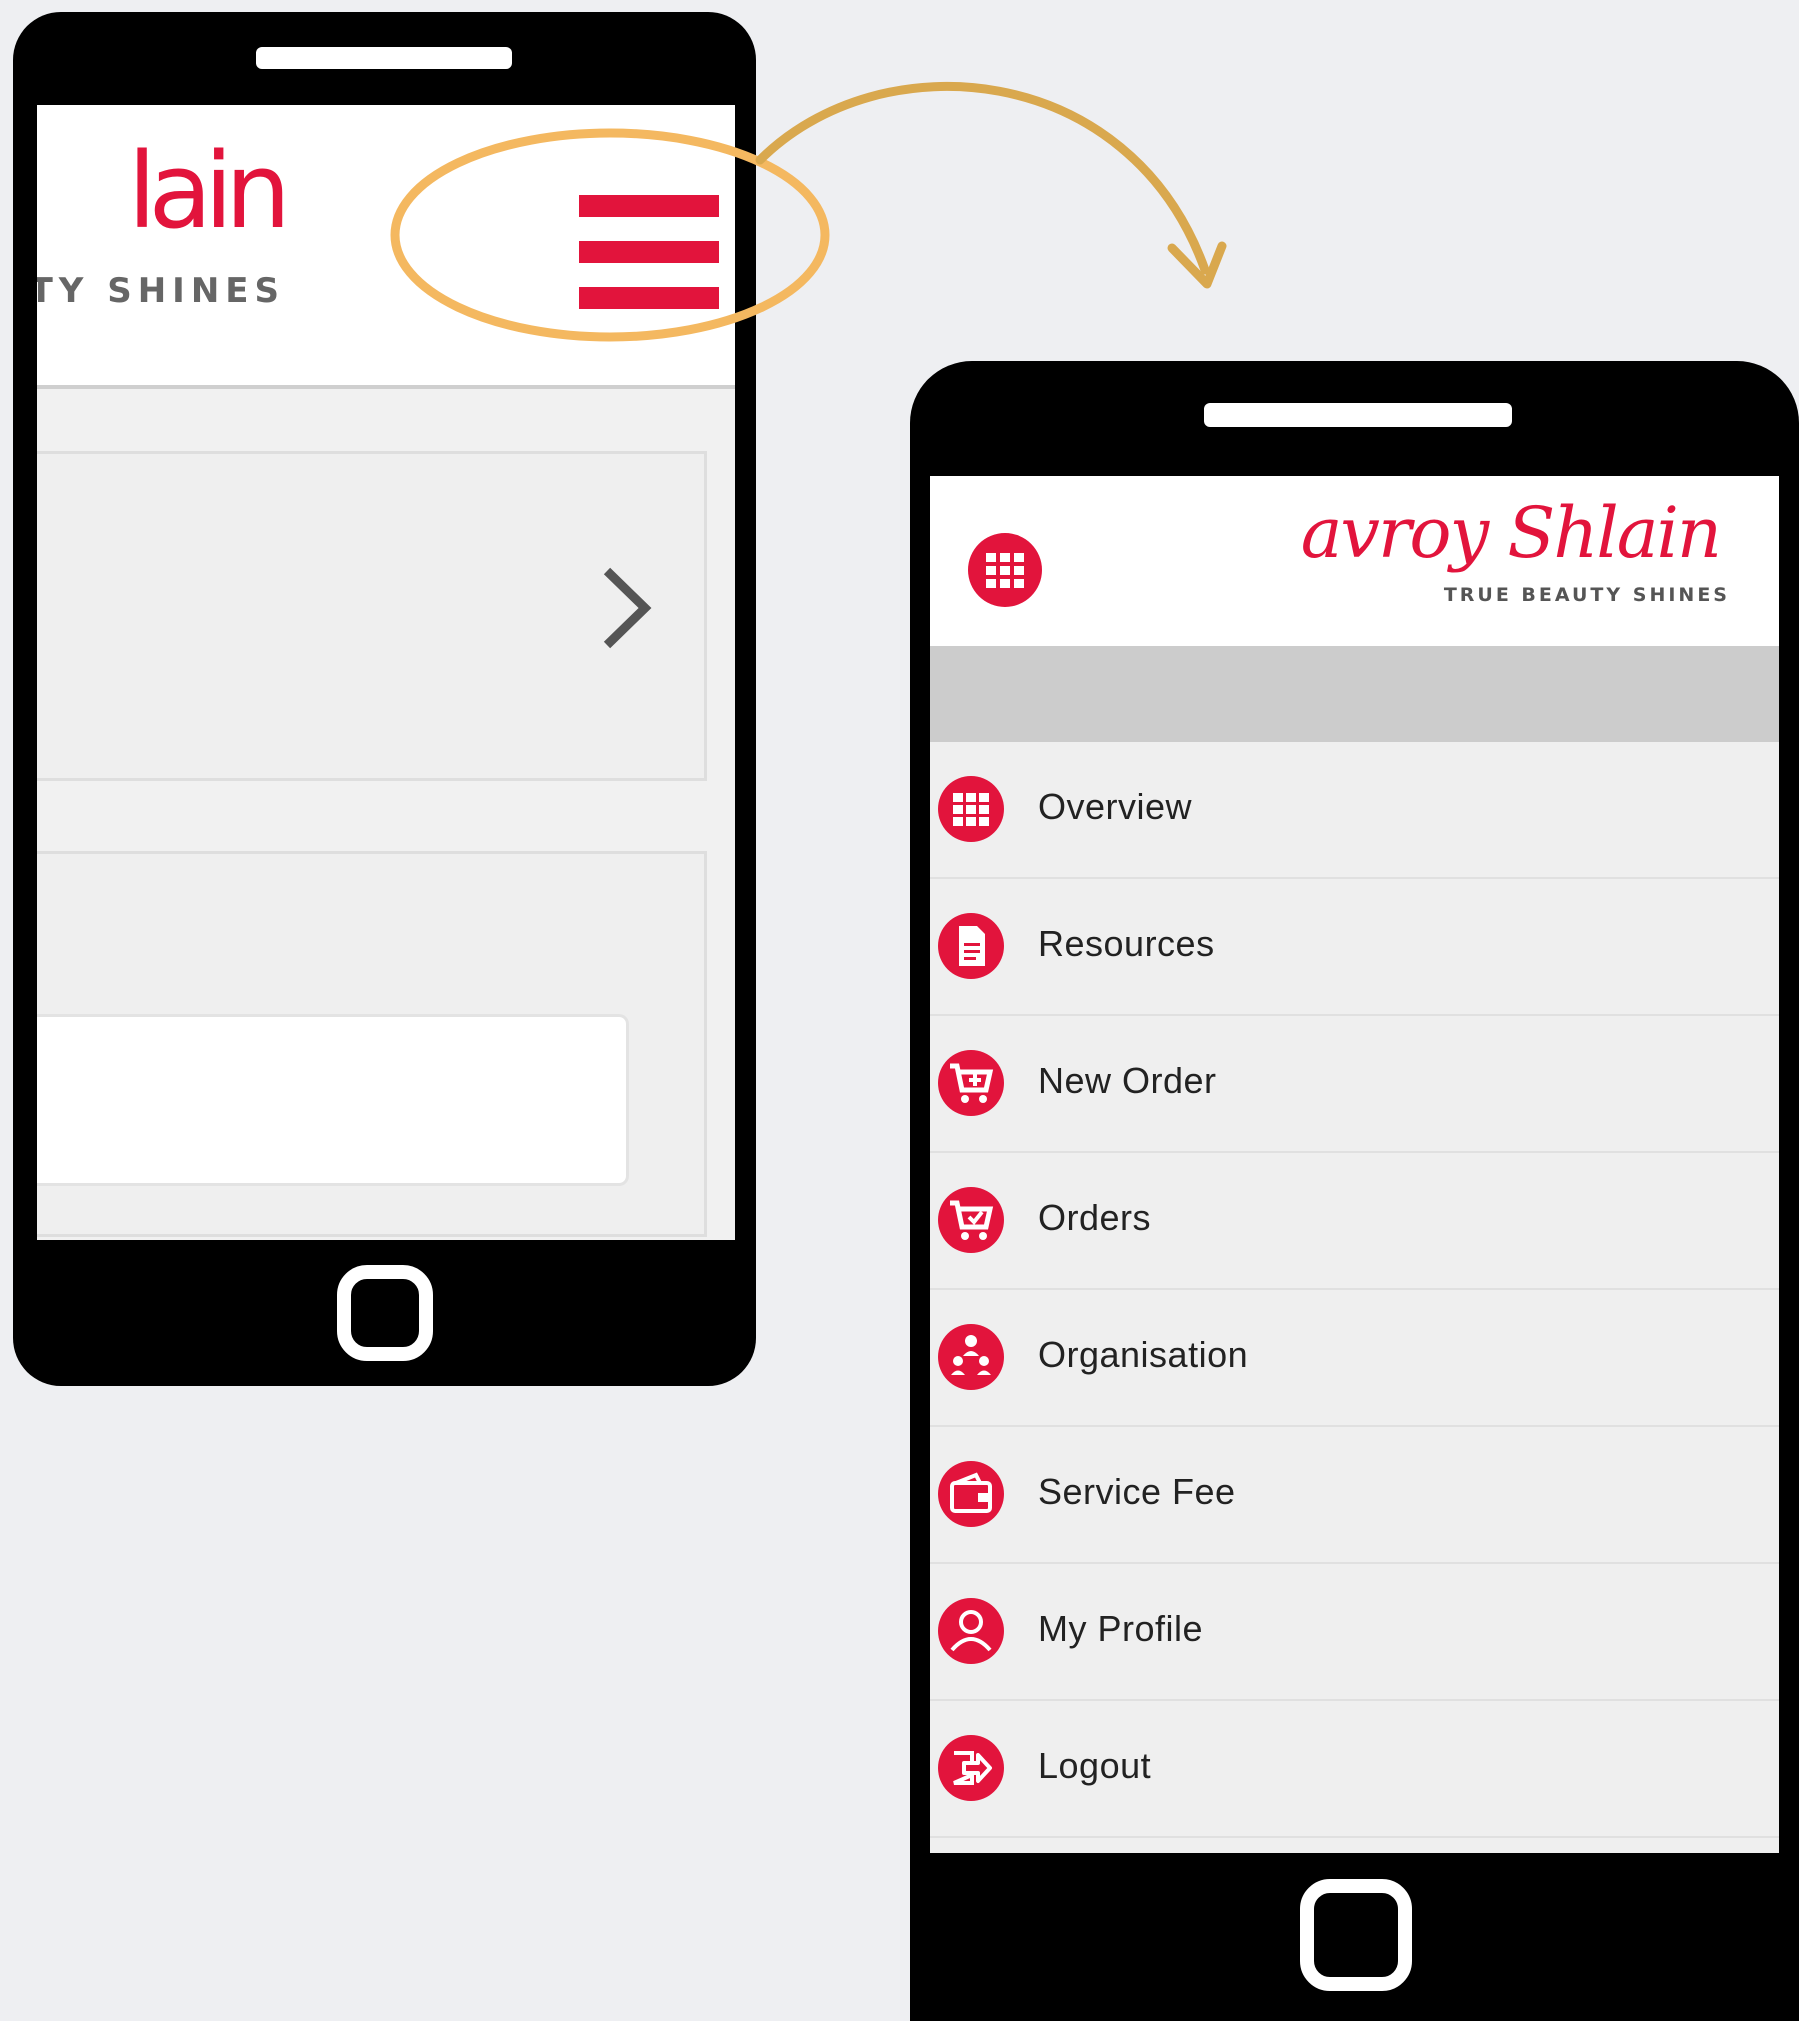 The image size is (1799, 2021). Describe the element at coordinates (1115, 806) in the screenshot. I see `menu-item-label: Overview` at that location.